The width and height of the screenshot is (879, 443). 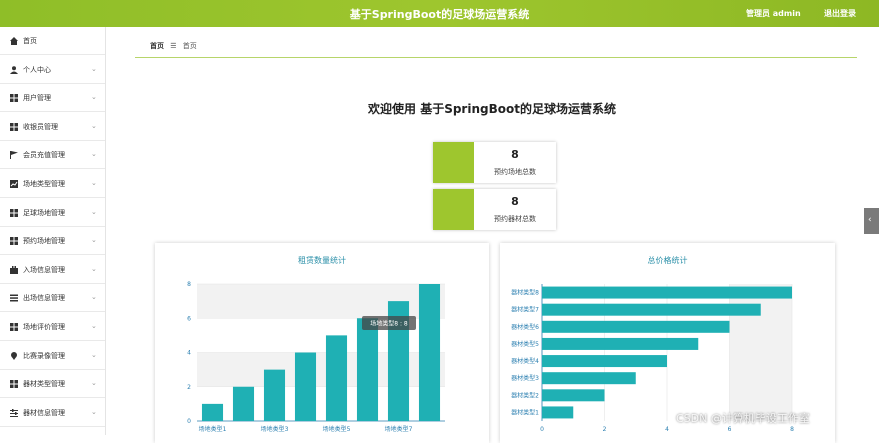 What do you see at coordinates (525, 344) in the screenshot?
I see `y-tick-label: 器材类型5` at bounding box center [525, 344].